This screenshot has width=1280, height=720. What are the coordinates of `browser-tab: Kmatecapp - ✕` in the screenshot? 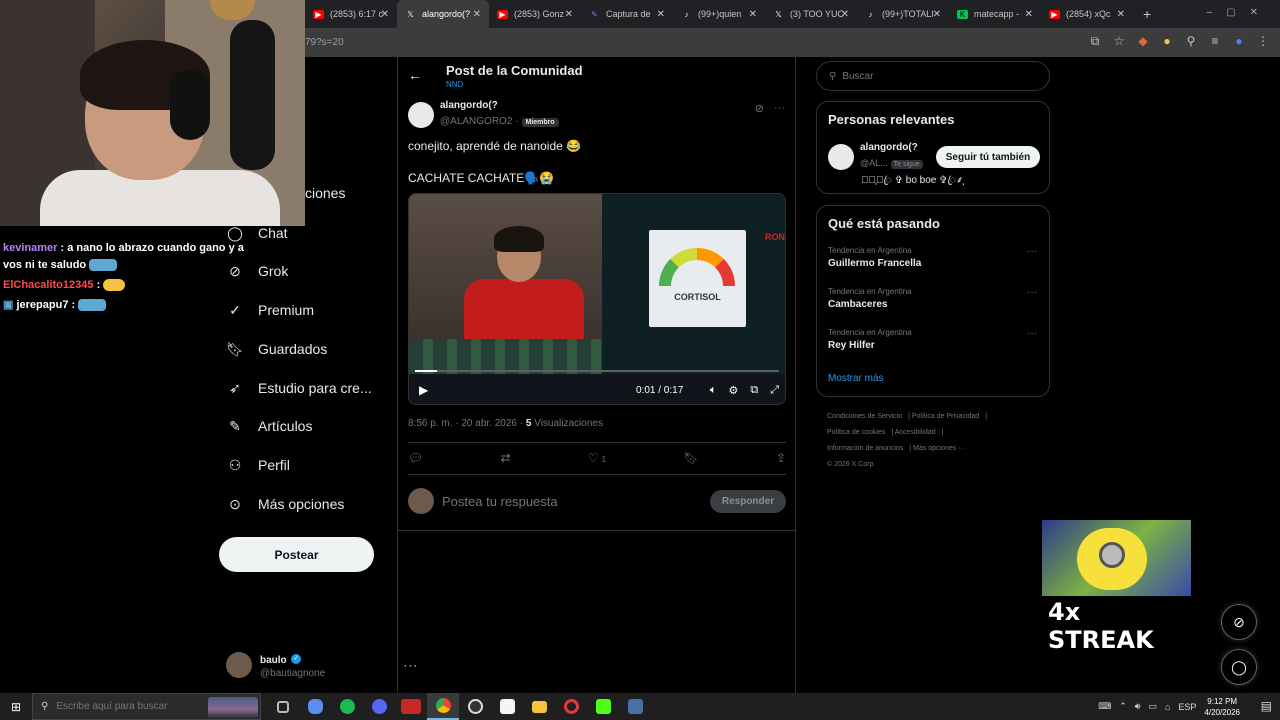 It's located at (995, 14).